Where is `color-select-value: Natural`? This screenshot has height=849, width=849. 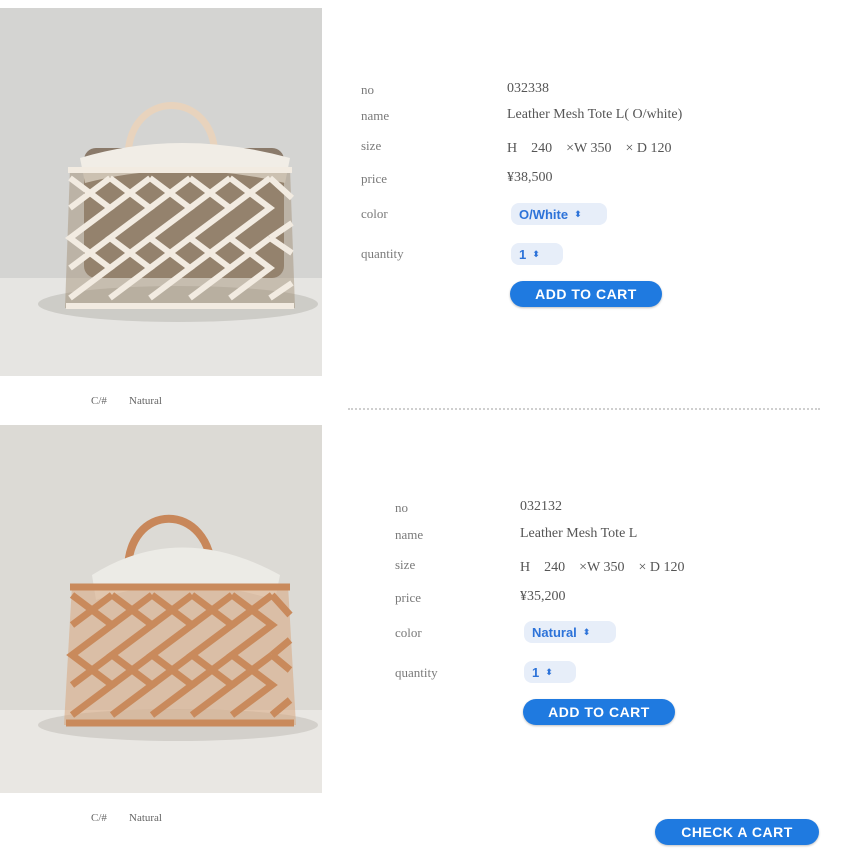
color-select-value: Natural is located at coordinates (554, 632).